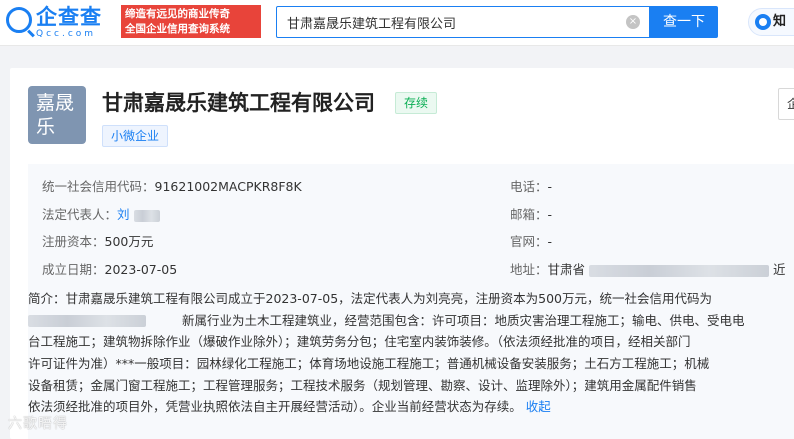 This screenshot has height=439, width=794. I want to click on side-action-button: 企, so click(786, 104).